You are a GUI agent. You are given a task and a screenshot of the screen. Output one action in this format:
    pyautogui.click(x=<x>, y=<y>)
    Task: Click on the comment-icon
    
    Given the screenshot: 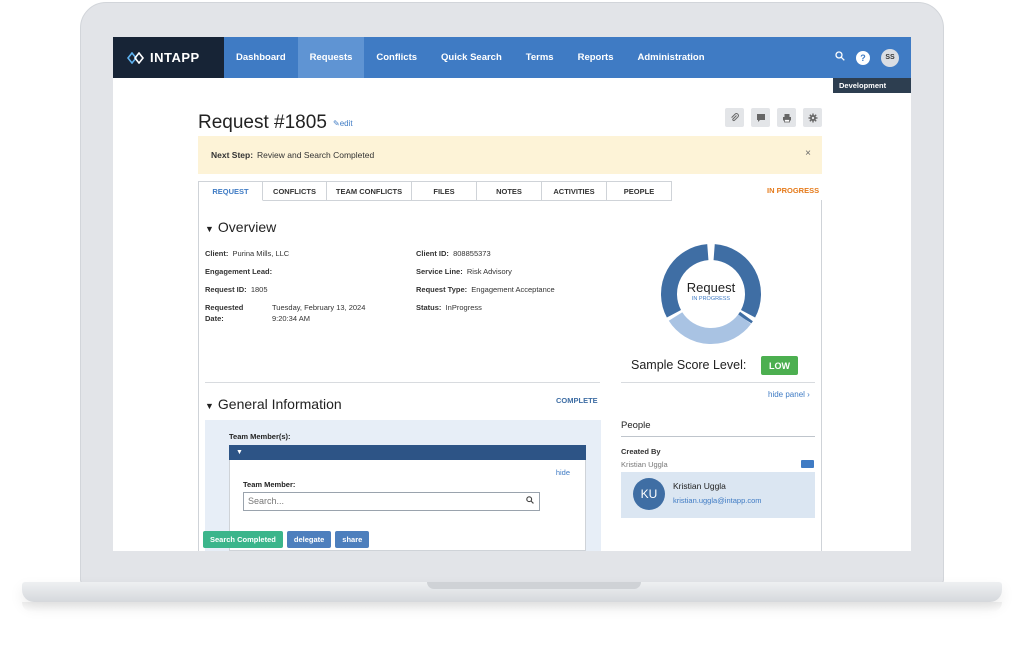 What is the action you would take?
    pyautogui.click(x=760, y=117)
    